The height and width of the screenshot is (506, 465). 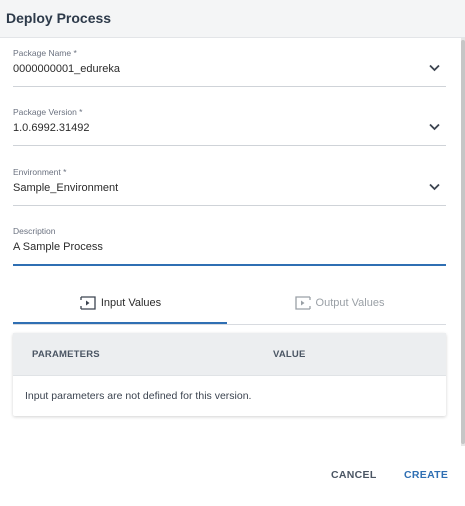 I want to click on input-values-icon, so click(x=88, y=303).